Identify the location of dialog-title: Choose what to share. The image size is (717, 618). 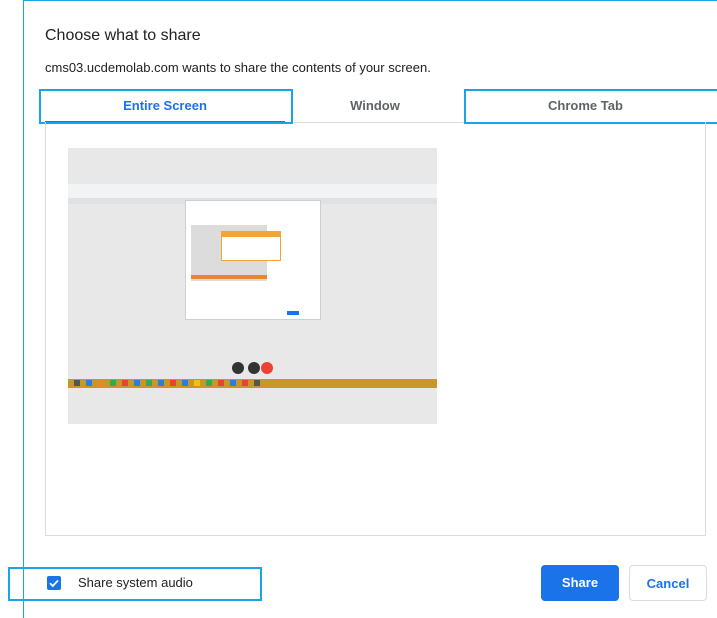
(123, 35).